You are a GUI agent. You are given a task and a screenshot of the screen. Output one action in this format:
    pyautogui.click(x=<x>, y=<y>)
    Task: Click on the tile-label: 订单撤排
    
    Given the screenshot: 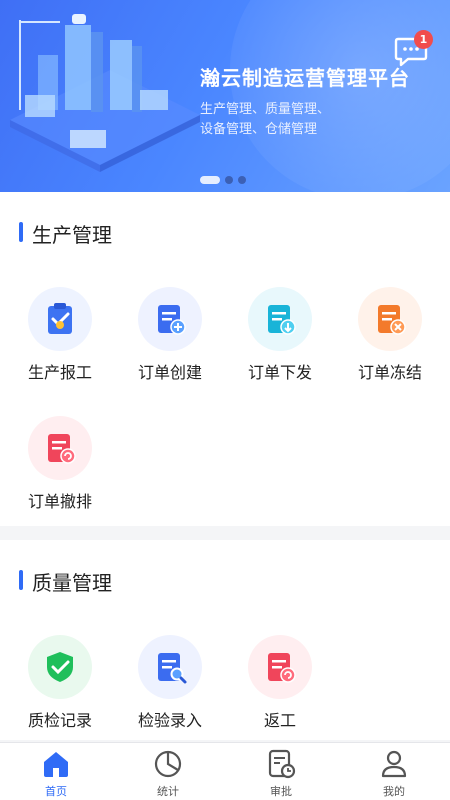 What is the action you would take?
    pyautogui.click(x=59, y=501)
    